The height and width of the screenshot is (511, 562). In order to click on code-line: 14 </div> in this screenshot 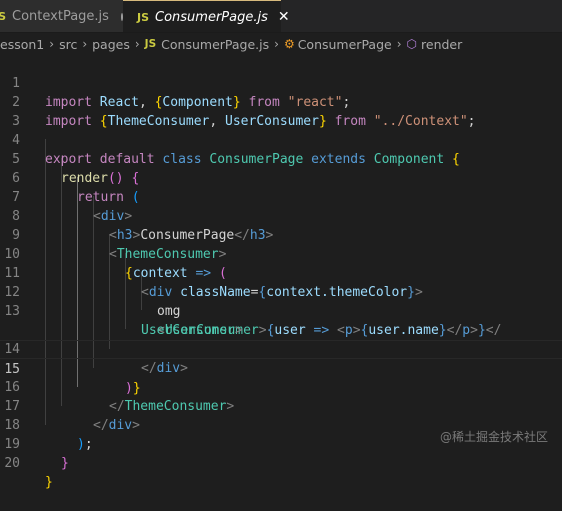, I will do `click(281, 348)`.